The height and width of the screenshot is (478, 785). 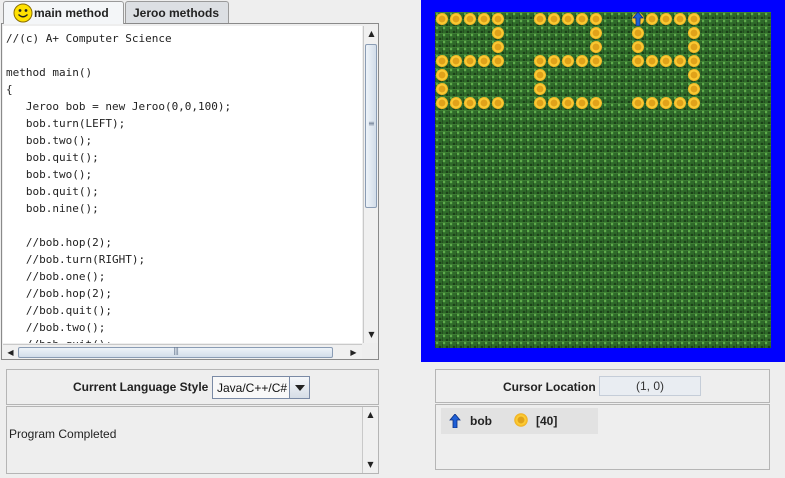 I want to click on editor-horizontal-scrollbar: ◀ ||| ▶, so click(x=182, y=351).